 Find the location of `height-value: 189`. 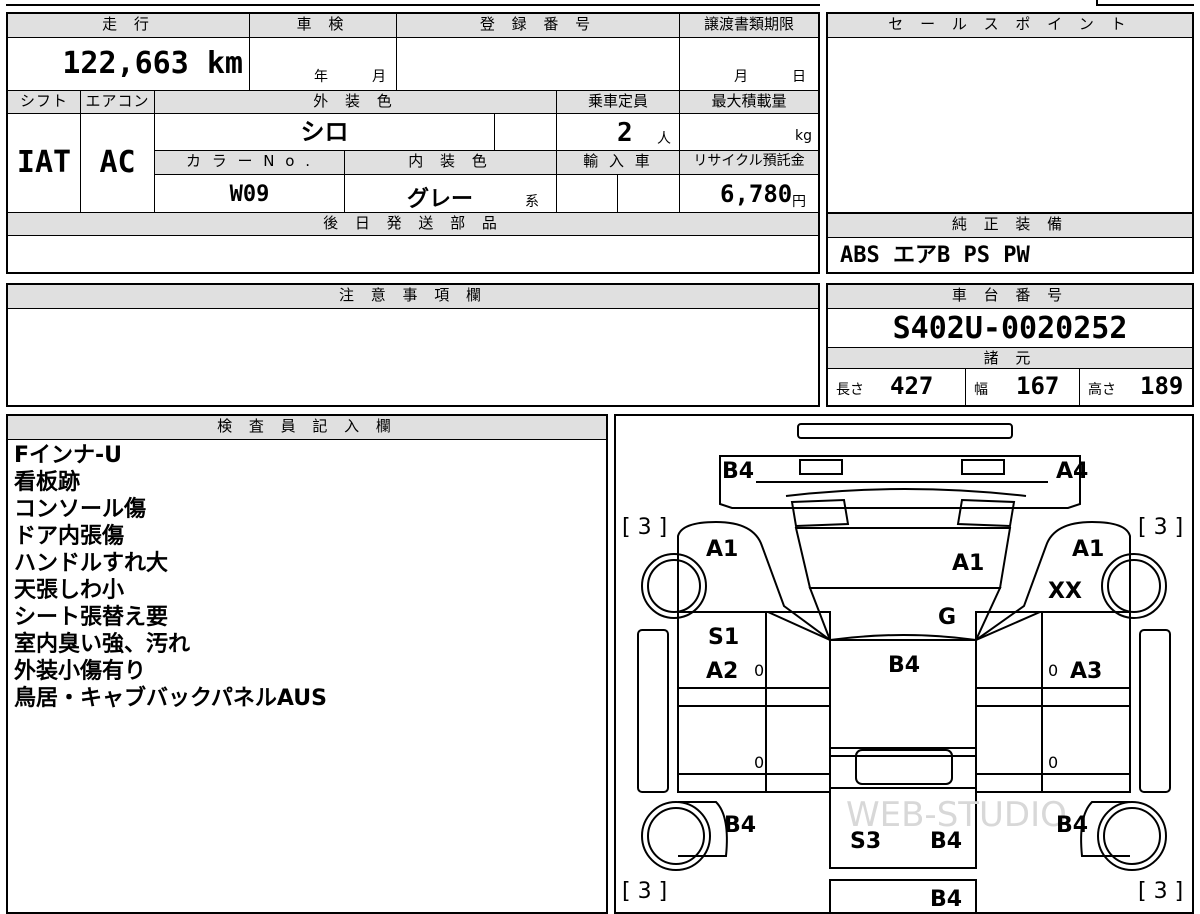

height-value: 189 is located at coordinates (1162, 386).